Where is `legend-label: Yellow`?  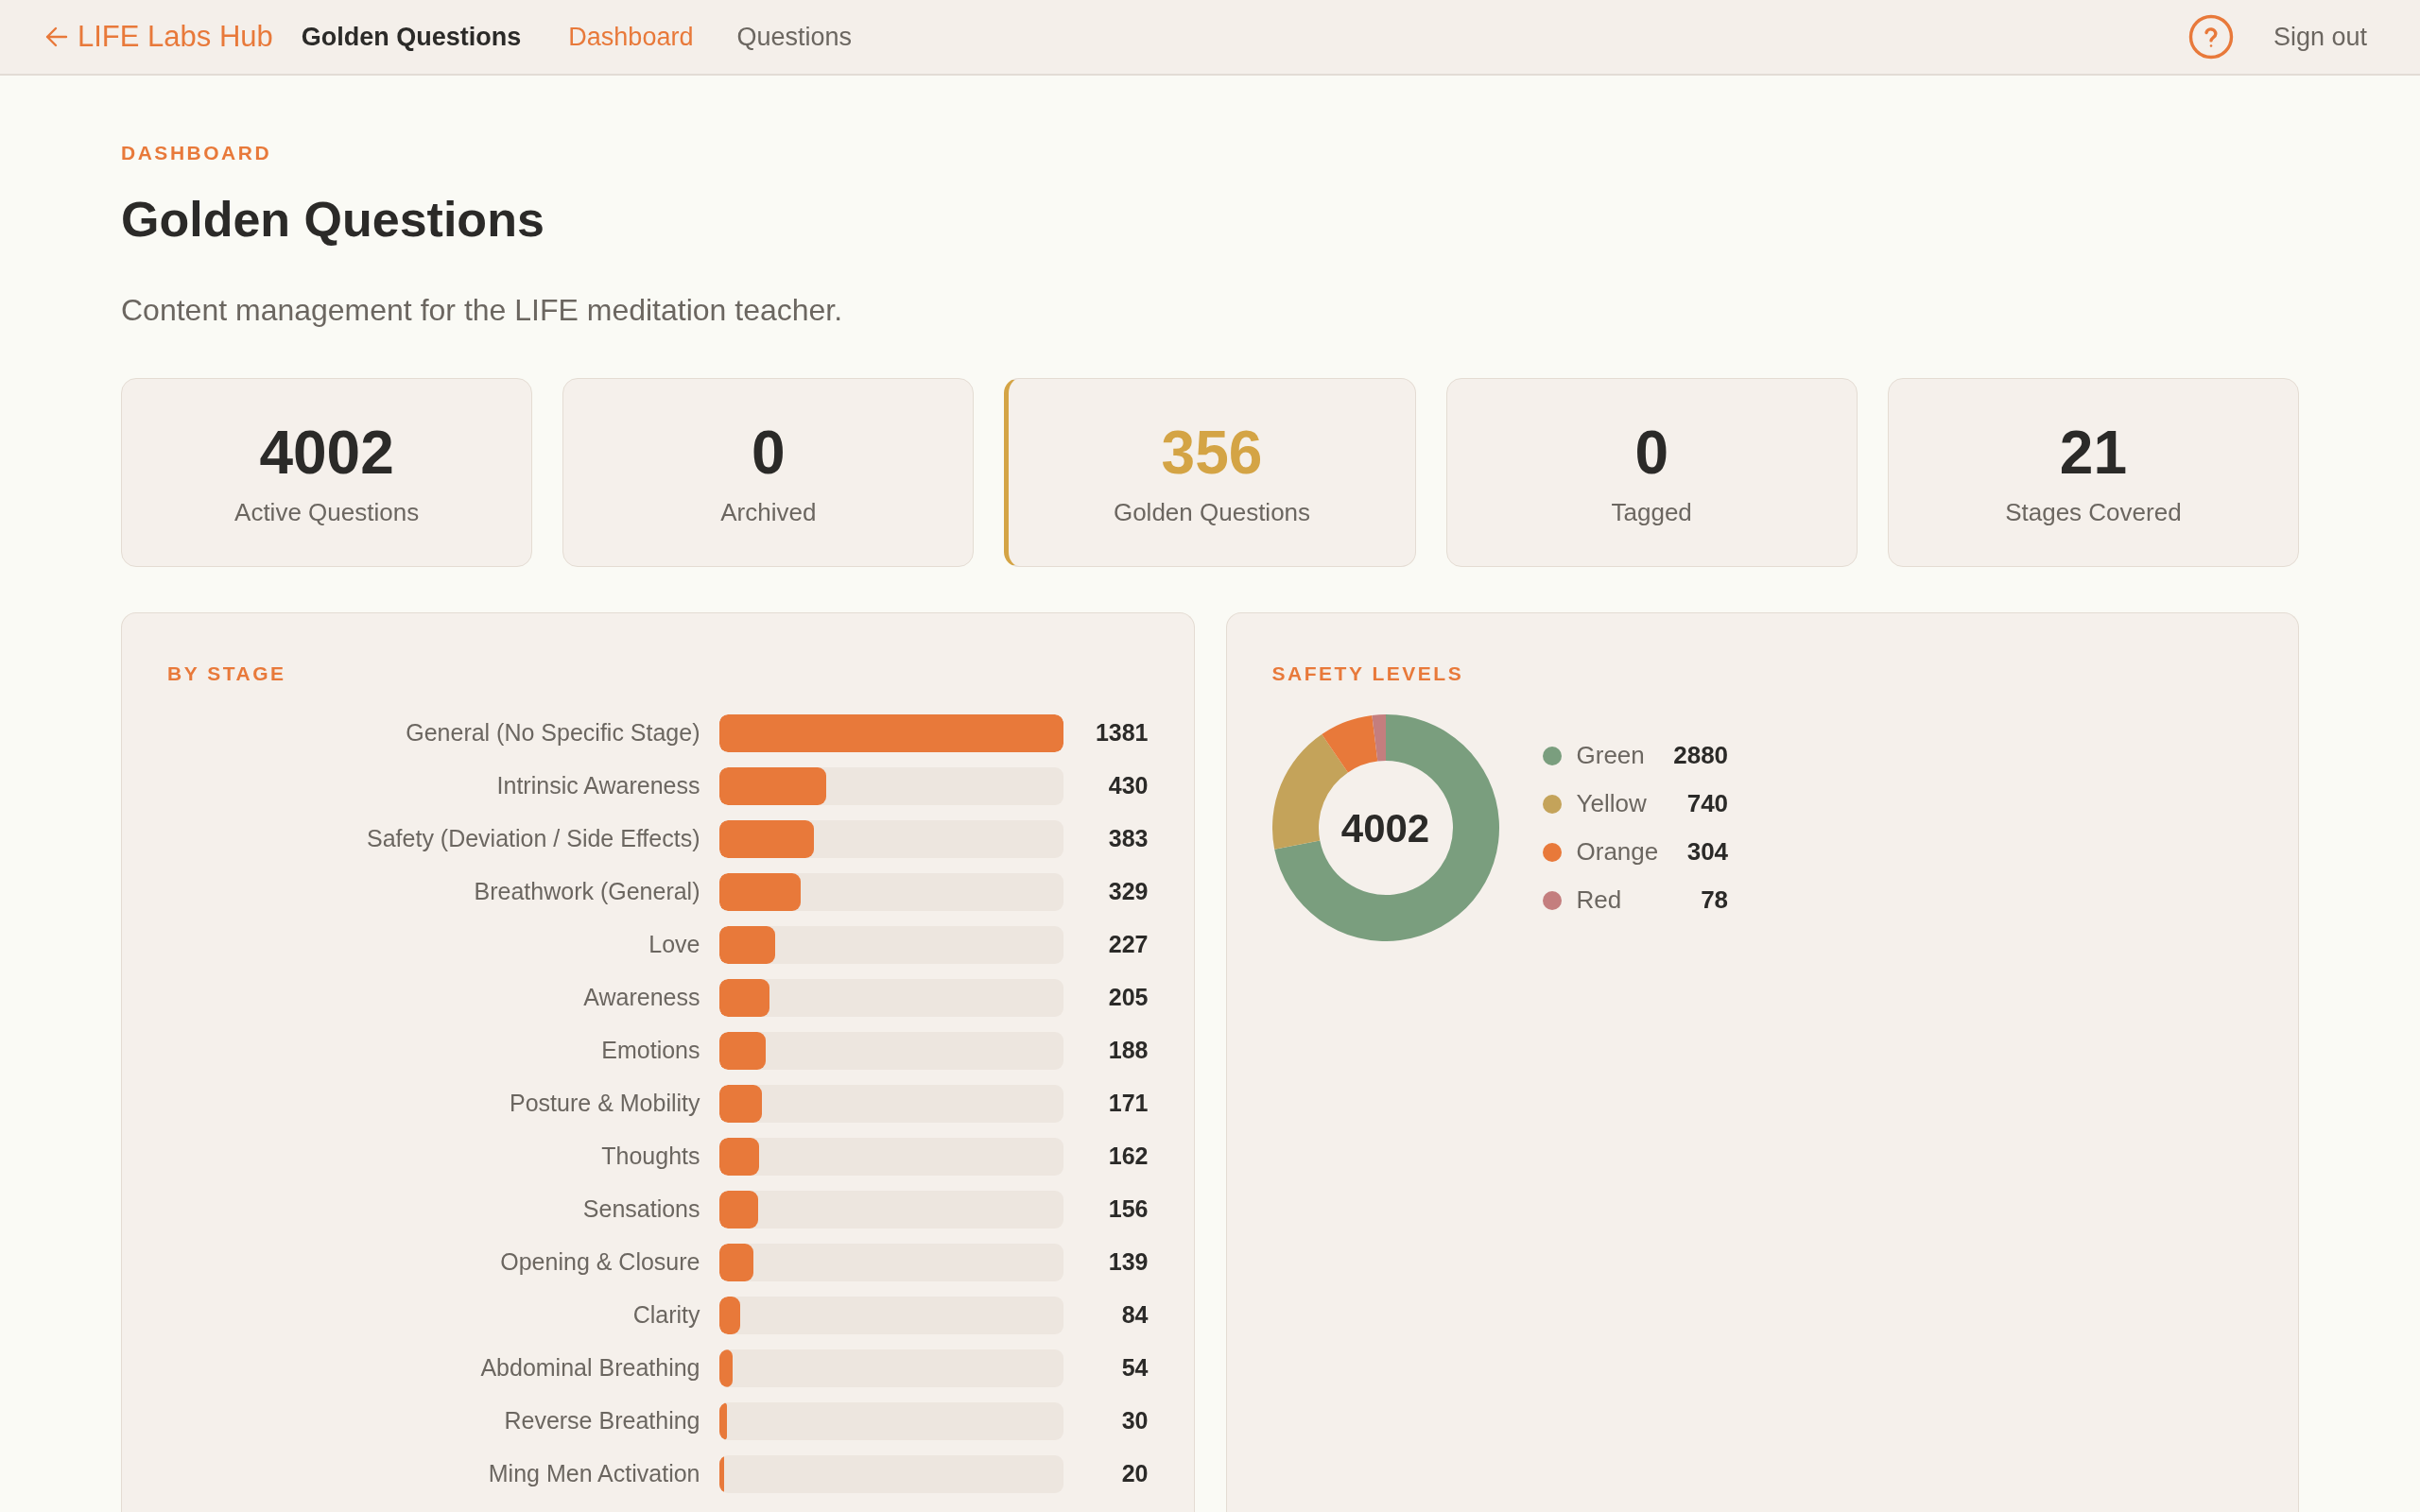
legend-label: Yellow is located at coordinates (1612, 803).